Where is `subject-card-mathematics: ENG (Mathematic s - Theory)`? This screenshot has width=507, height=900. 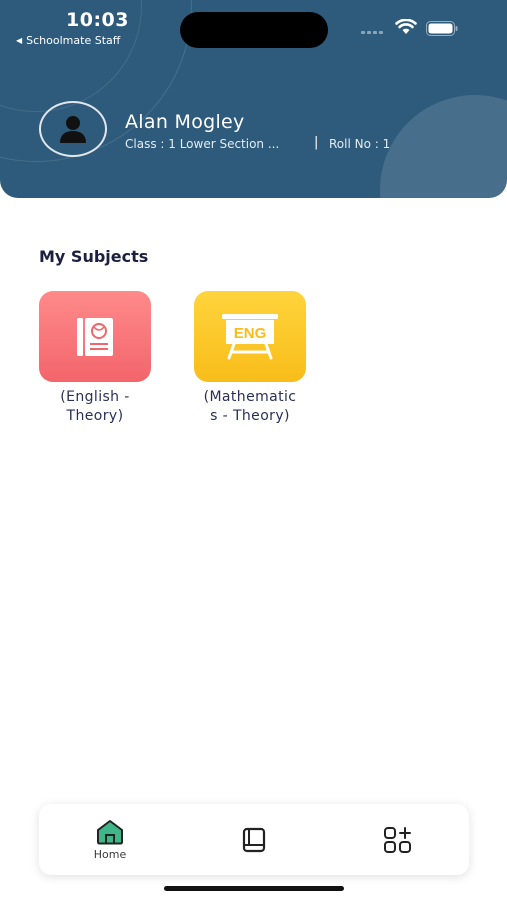 subject-card-mathematics: ENG (Mathematic s - Theory) is located at coordinates (250, 358).